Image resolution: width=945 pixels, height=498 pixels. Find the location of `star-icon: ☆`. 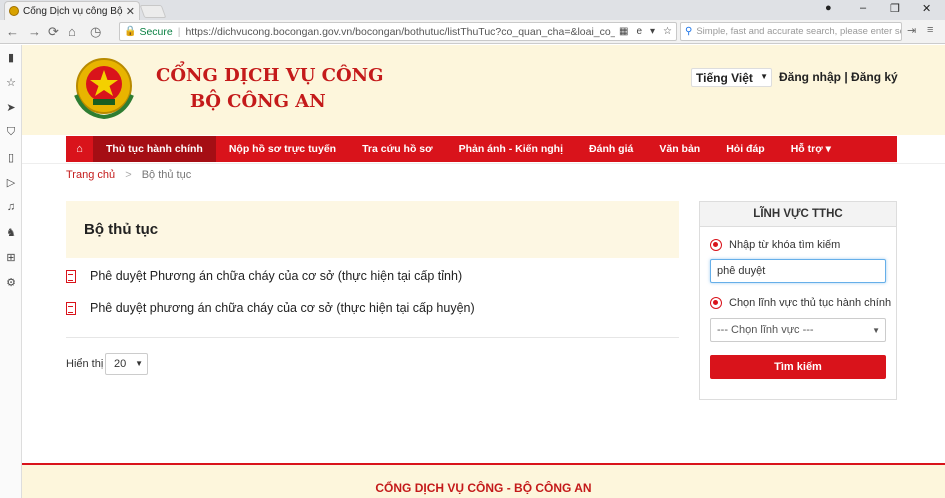

star-icon: ☆ is located at coordinates (11, 82).